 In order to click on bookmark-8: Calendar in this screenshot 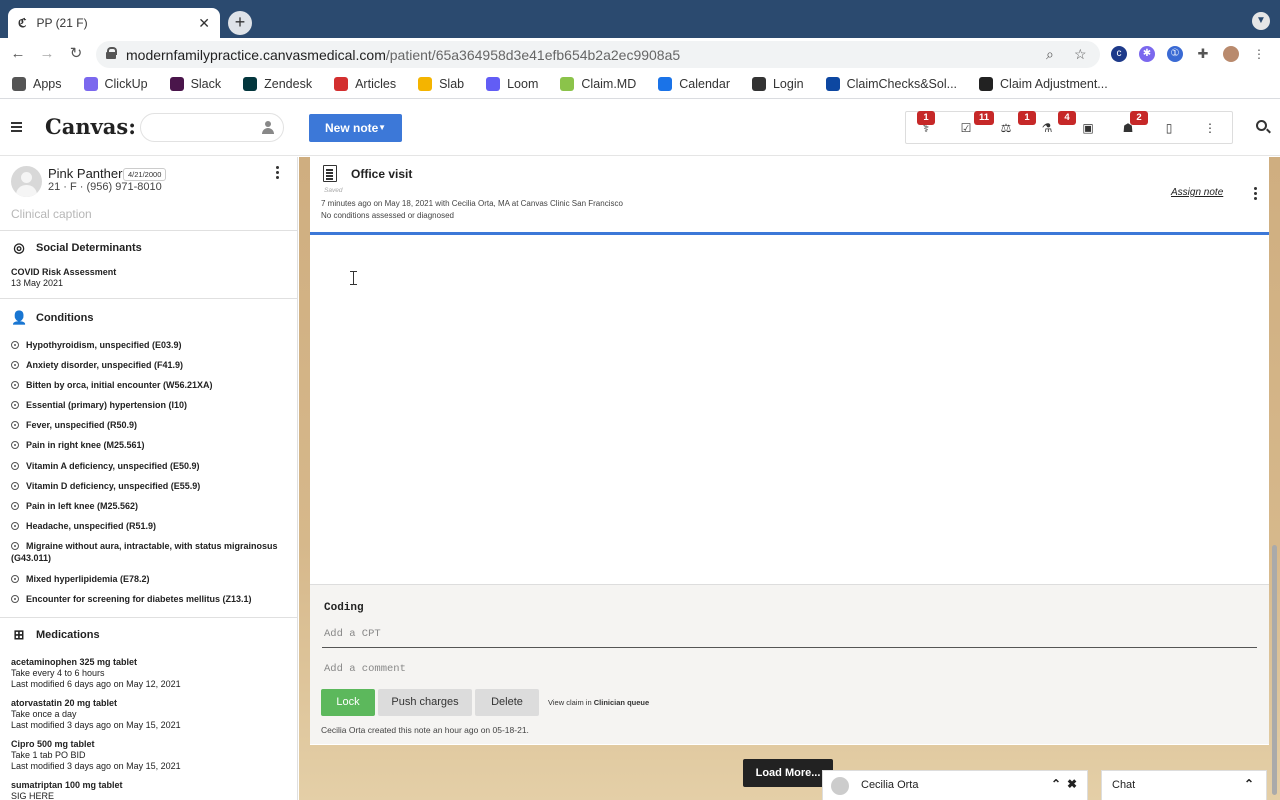, I will do `click(694, 84)`.